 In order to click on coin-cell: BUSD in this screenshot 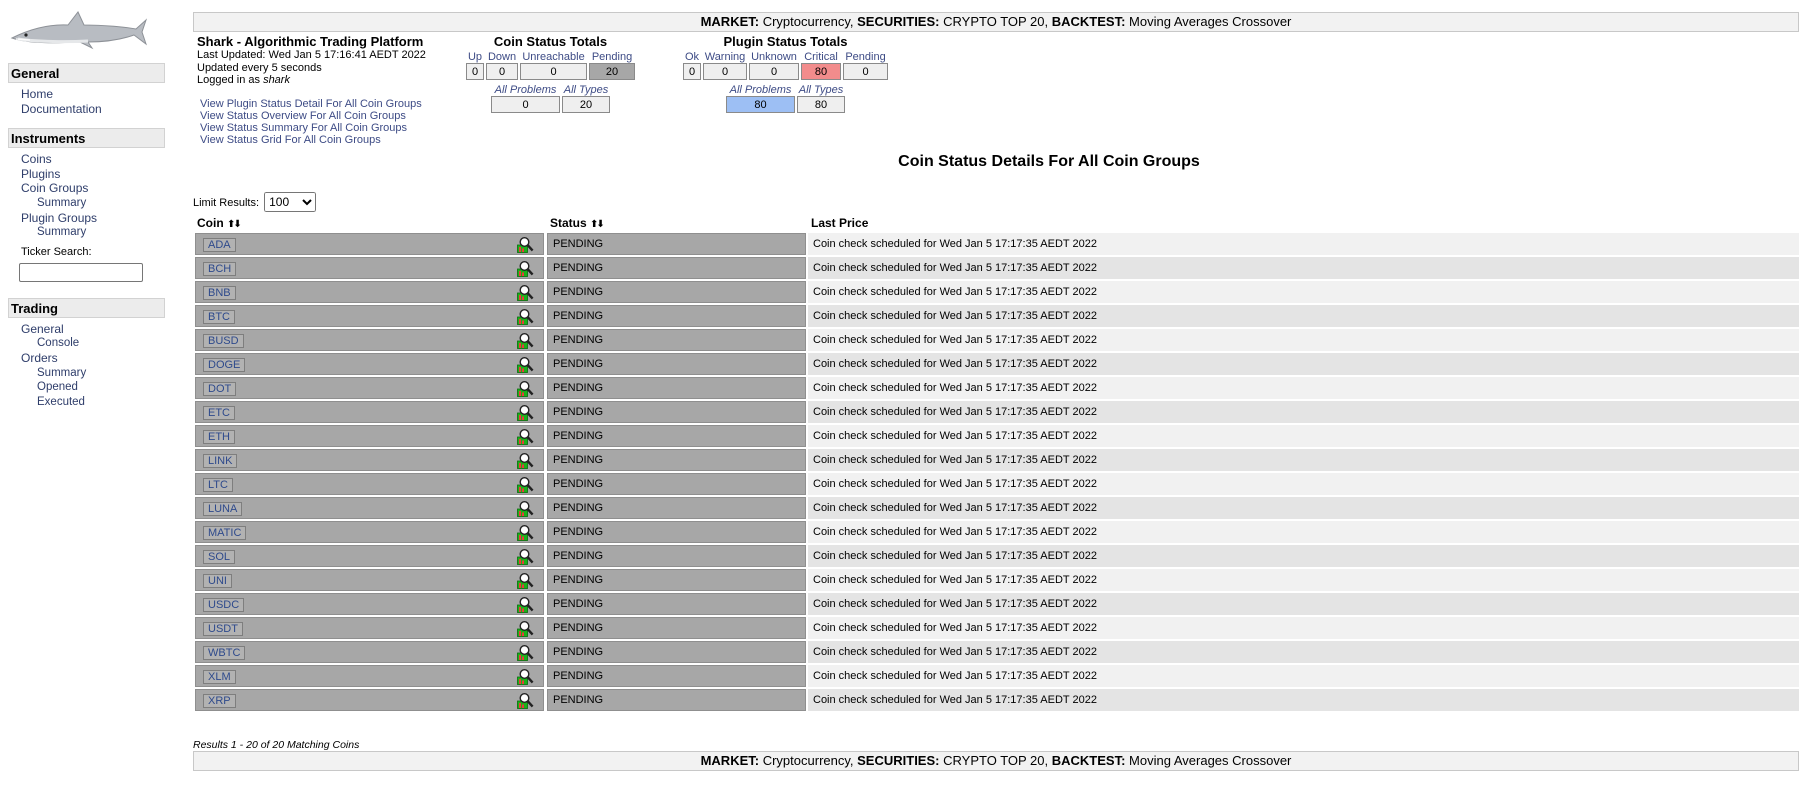, I will do `click(369, 340)`.